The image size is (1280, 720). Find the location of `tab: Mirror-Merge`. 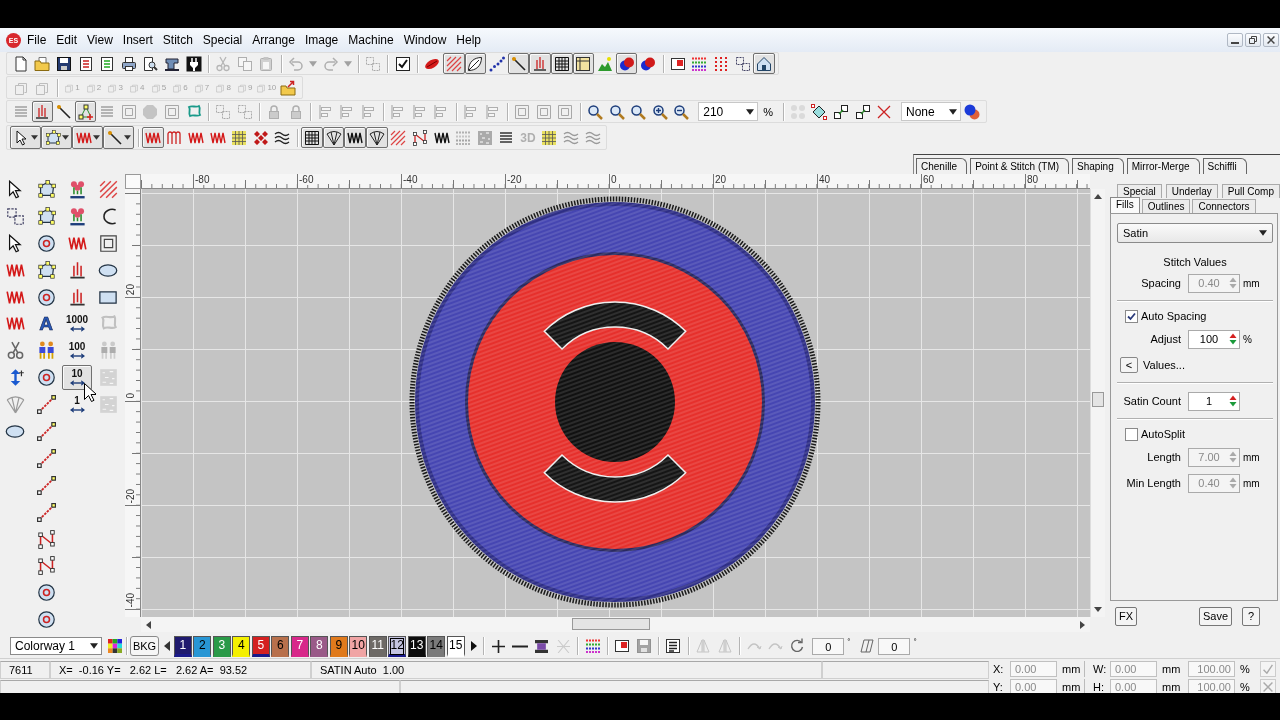

tab: Mirror-Merge is located at coordinates (1163, 166).